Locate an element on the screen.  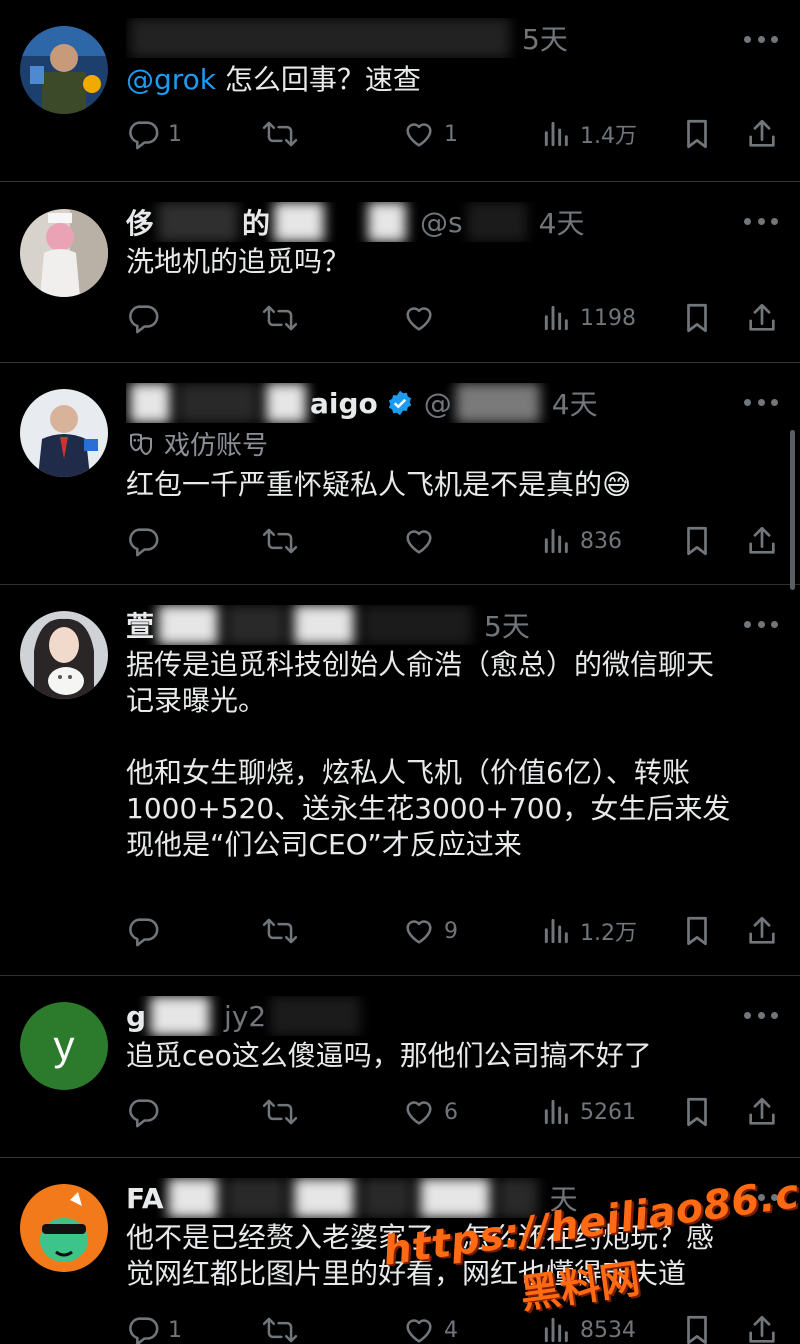
views-button: 1.2万 is located at coordinates (589, 931).